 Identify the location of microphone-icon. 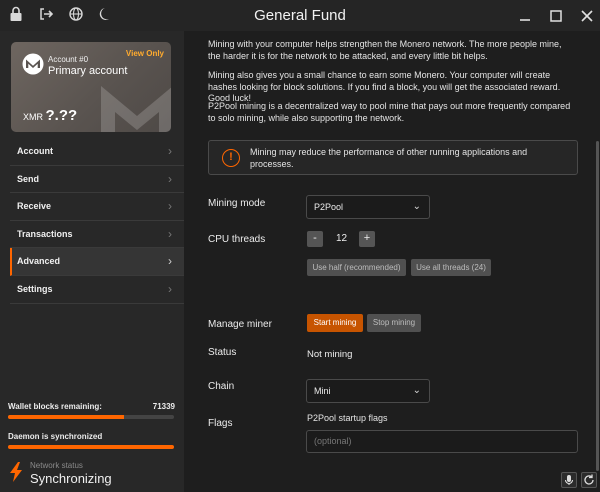
(569, 480).